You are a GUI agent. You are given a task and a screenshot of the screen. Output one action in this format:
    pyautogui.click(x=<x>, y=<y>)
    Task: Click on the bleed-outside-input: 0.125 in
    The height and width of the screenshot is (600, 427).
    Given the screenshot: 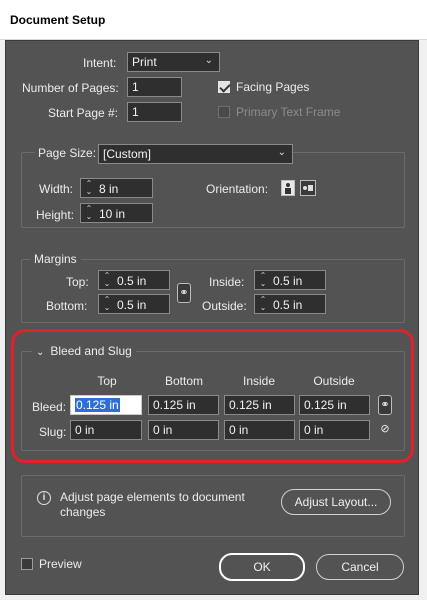 What is the action you would take?
    pyautogui.click(x=334, y=405)
    